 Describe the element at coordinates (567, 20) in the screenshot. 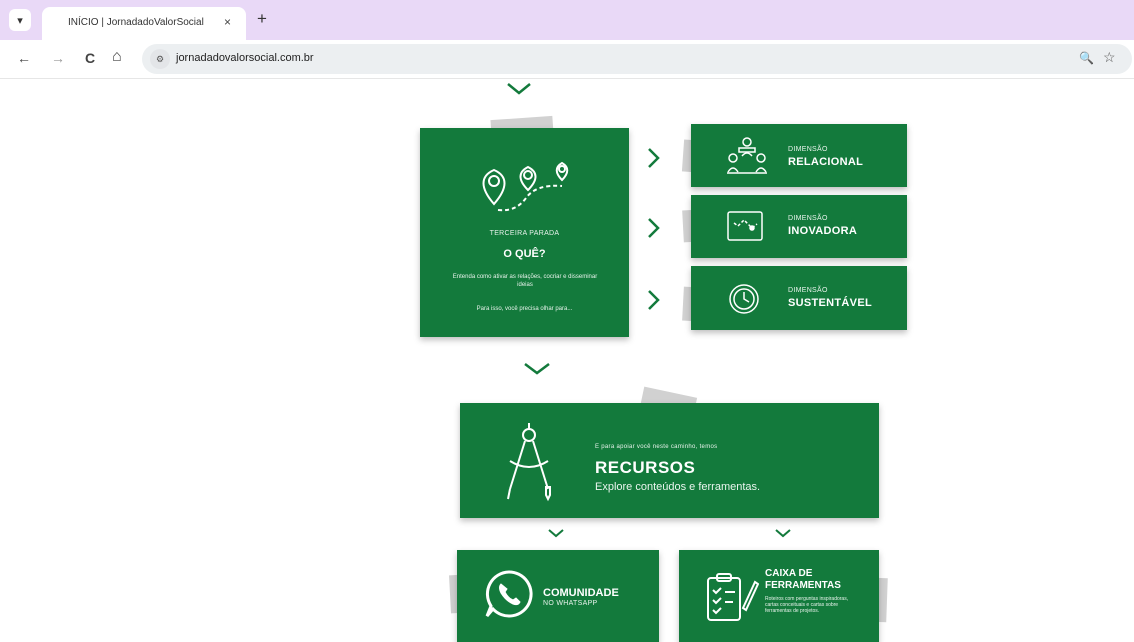

I see `browser-tab-bar: ▾ INÍCIO | JornadadoValorSocial × +` at that location.